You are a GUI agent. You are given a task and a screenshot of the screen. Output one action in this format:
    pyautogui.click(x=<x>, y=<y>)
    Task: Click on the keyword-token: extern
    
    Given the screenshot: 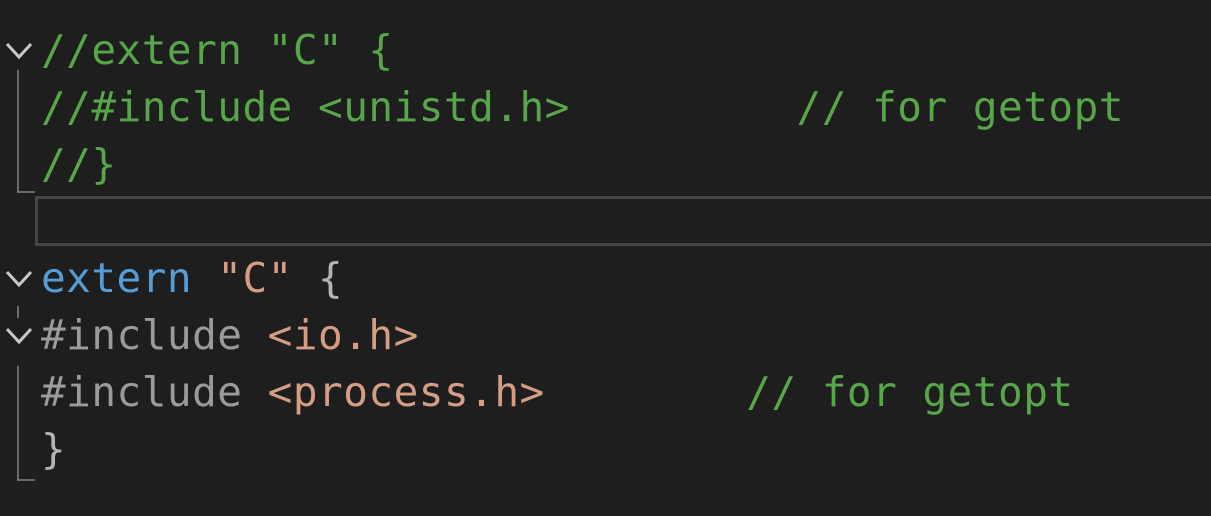 What is the action you would take?
    pyautogui.click(x=117, y=278)
    